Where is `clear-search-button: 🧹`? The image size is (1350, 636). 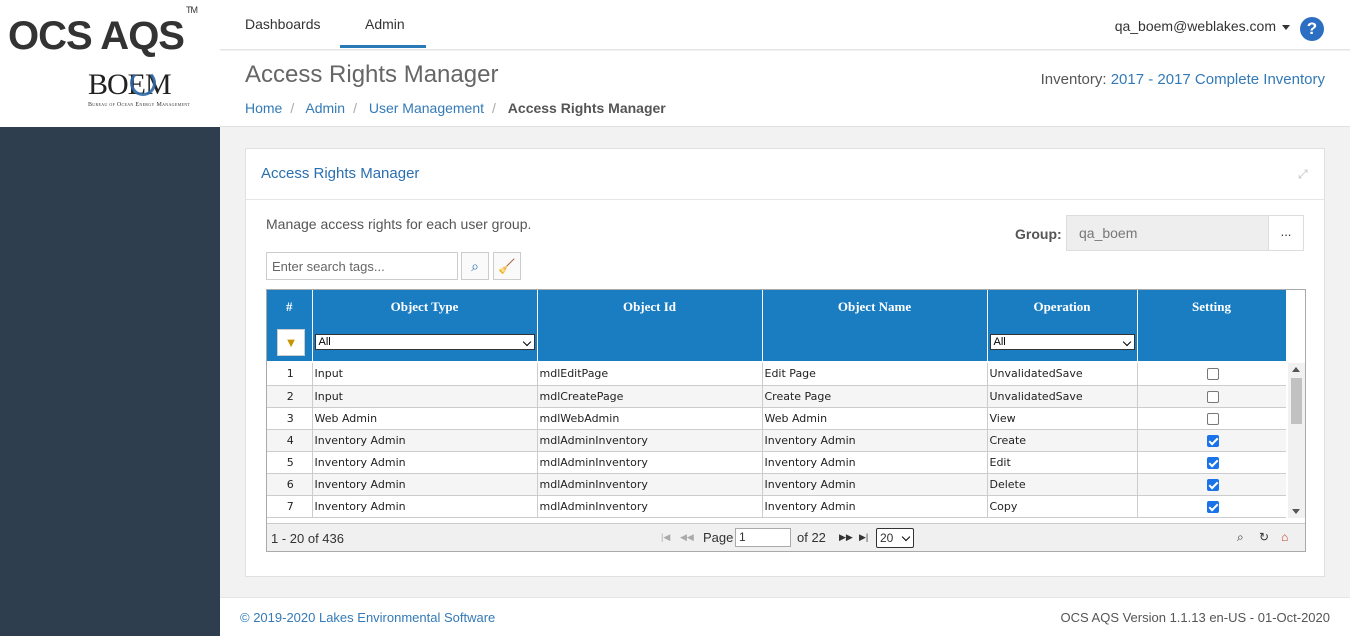 clear-search-button: 🧹 is located at coordinates (507, 266).